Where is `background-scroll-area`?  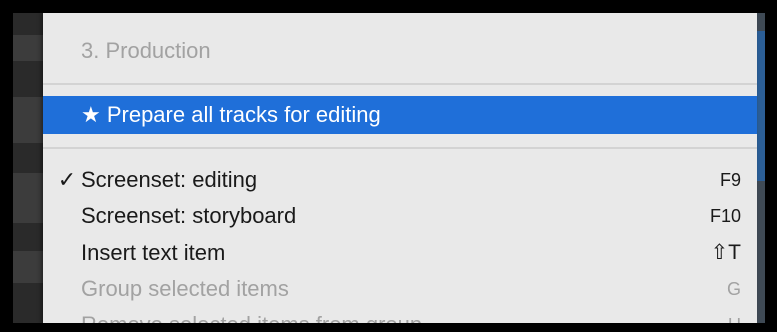
background-scroll-area is located at coordinates (761, 168).